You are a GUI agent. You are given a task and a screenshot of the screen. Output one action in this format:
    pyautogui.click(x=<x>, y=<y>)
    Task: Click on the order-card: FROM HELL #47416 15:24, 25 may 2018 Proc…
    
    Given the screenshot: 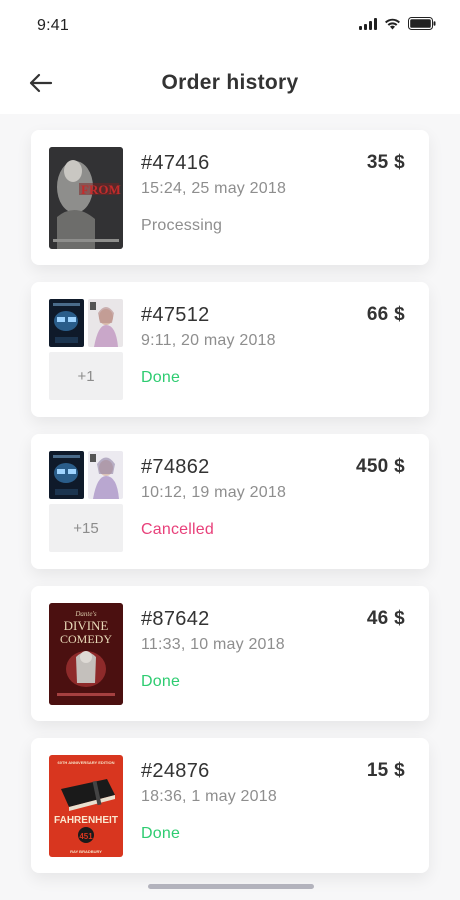 What is the action you would take?
    pyautogui.click(x=230, y=197)
    